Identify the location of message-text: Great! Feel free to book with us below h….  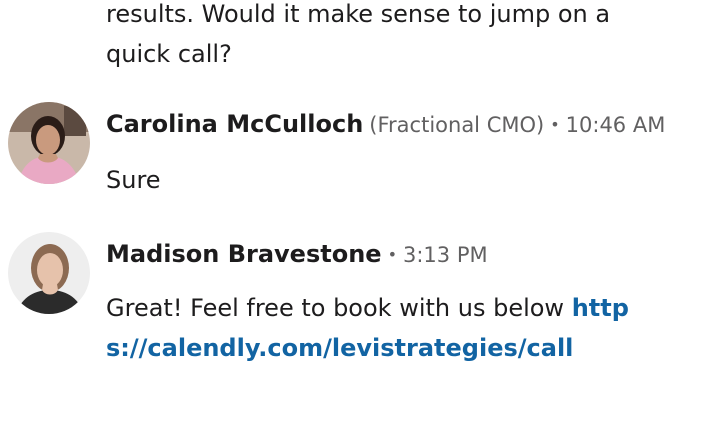
(376, 328).